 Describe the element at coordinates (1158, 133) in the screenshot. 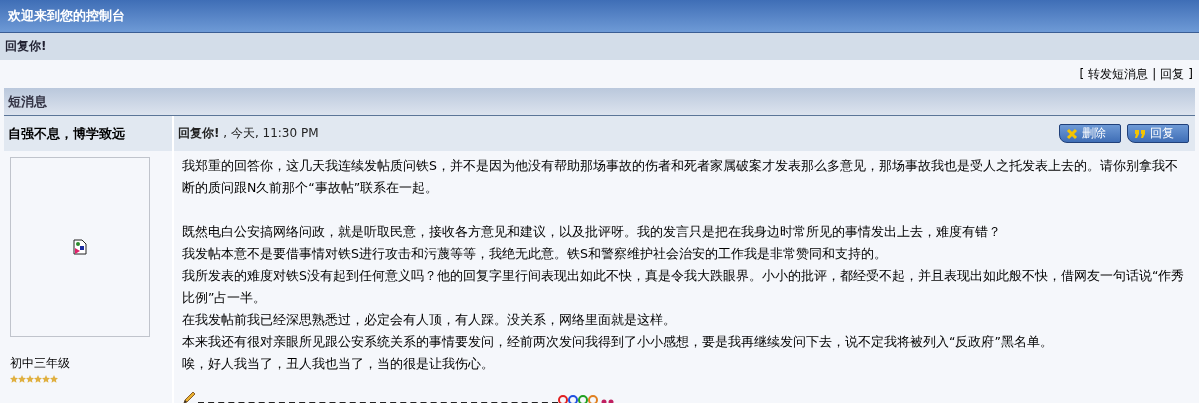

I see `reply-button: 回复` at that location.